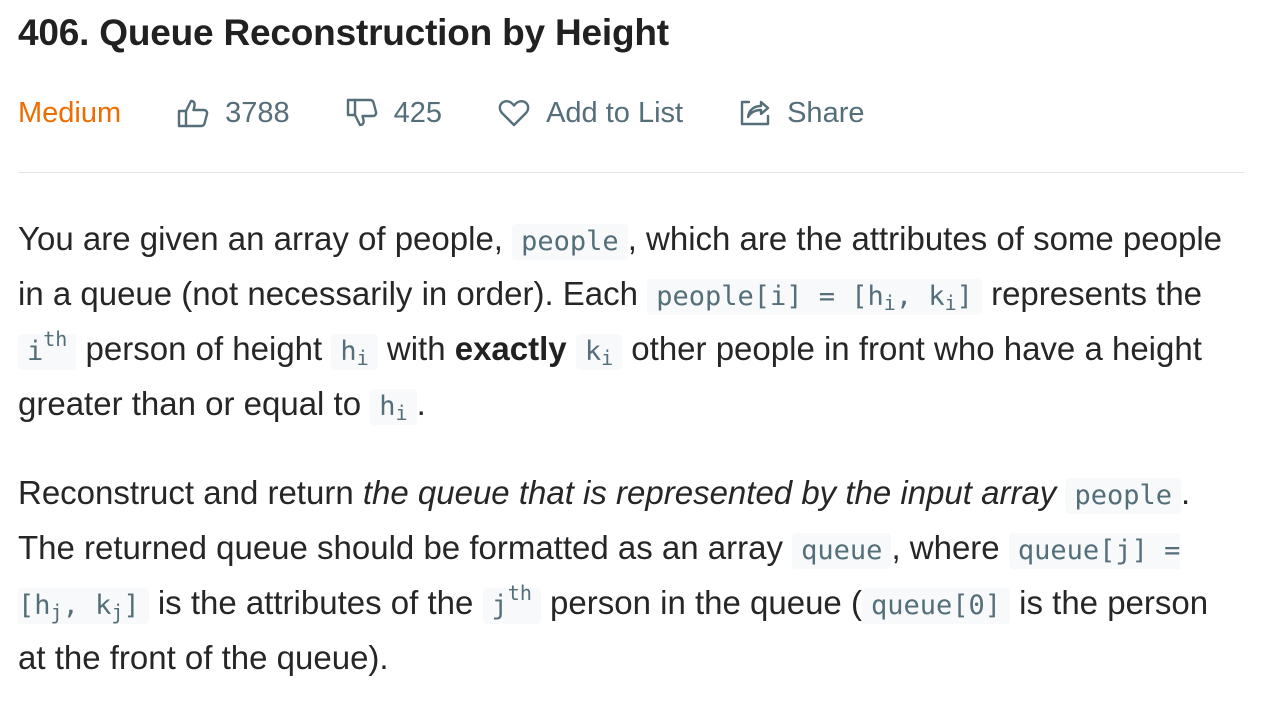 This screenshot has width=1278, height=708. I want to click on dislike-button: 425, so click(394, 113).